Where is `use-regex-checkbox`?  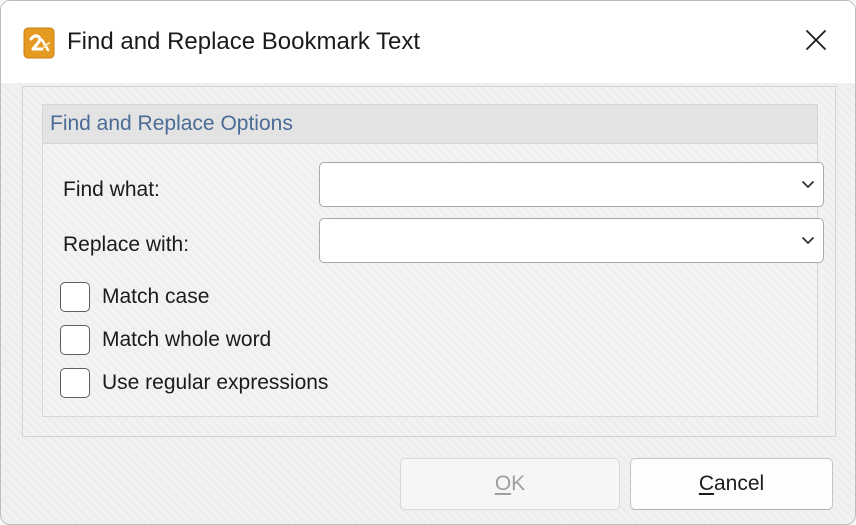 use-regex-checkbox is located at coordinates (75, 383).